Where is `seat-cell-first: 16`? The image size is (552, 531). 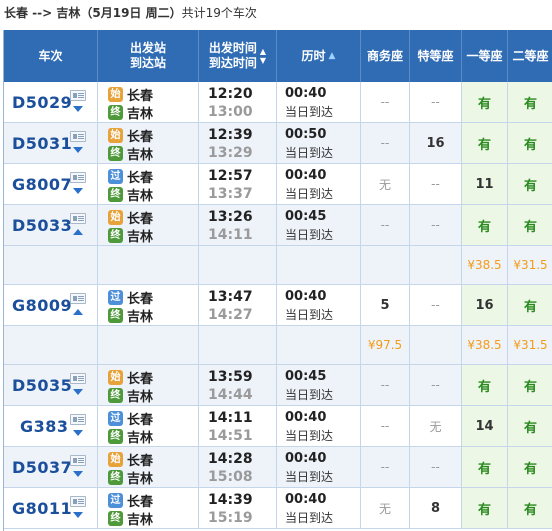
seat-cell-first: 16 is located at coordinates (485, 305).